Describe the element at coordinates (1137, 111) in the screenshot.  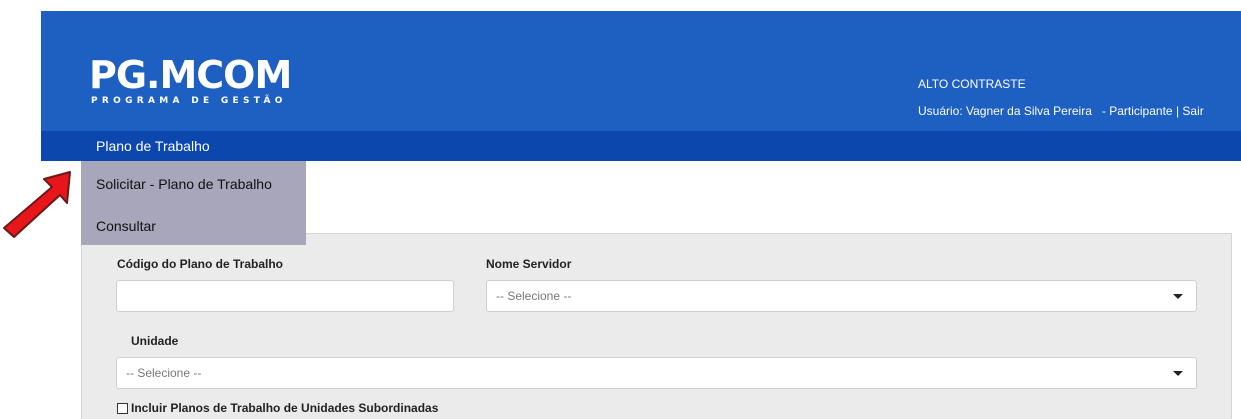
I see `user-role: - Participante` at that location.